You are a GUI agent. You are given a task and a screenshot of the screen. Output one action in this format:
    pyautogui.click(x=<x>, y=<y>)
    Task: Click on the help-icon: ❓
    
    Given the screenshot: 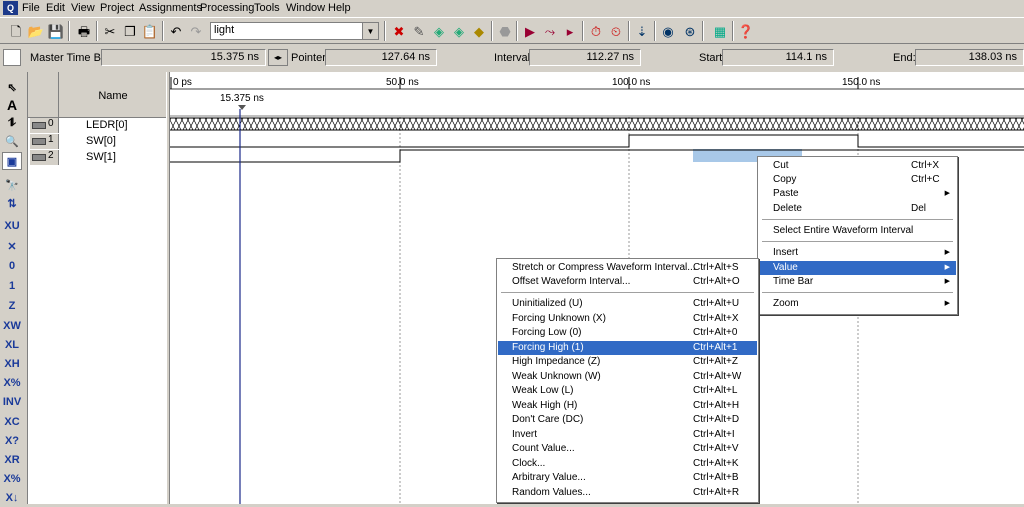 What is the action you would take?
    pyautogui.click(x=746, y=31)
    